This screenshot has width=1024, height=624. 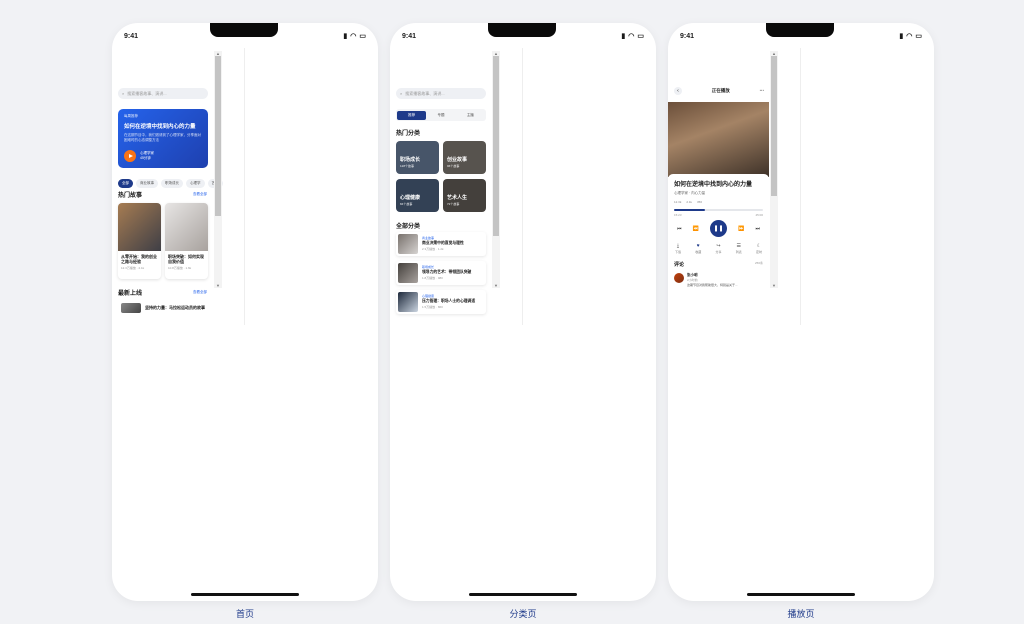 What do you see at coordinates (457, 160) in the screenshot?
I see `tile-name: 创业故事` at bounding box center [457, 160].